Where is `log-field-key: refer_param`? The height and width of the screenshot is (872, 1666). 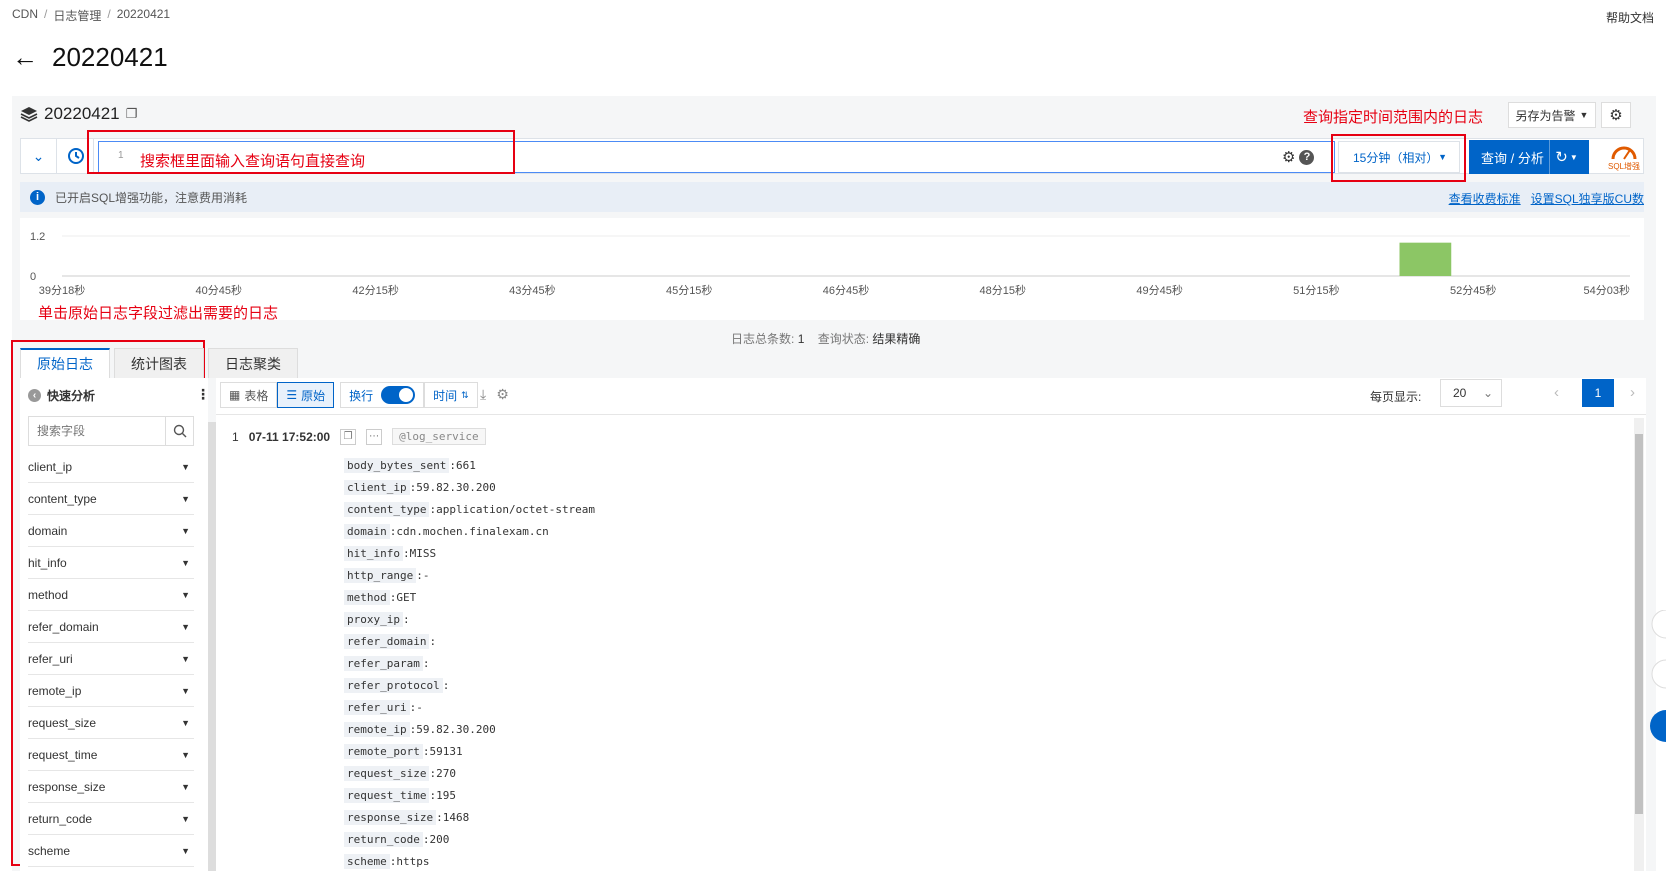
log-field-key: refer_param is located at coordinates (383, 663).